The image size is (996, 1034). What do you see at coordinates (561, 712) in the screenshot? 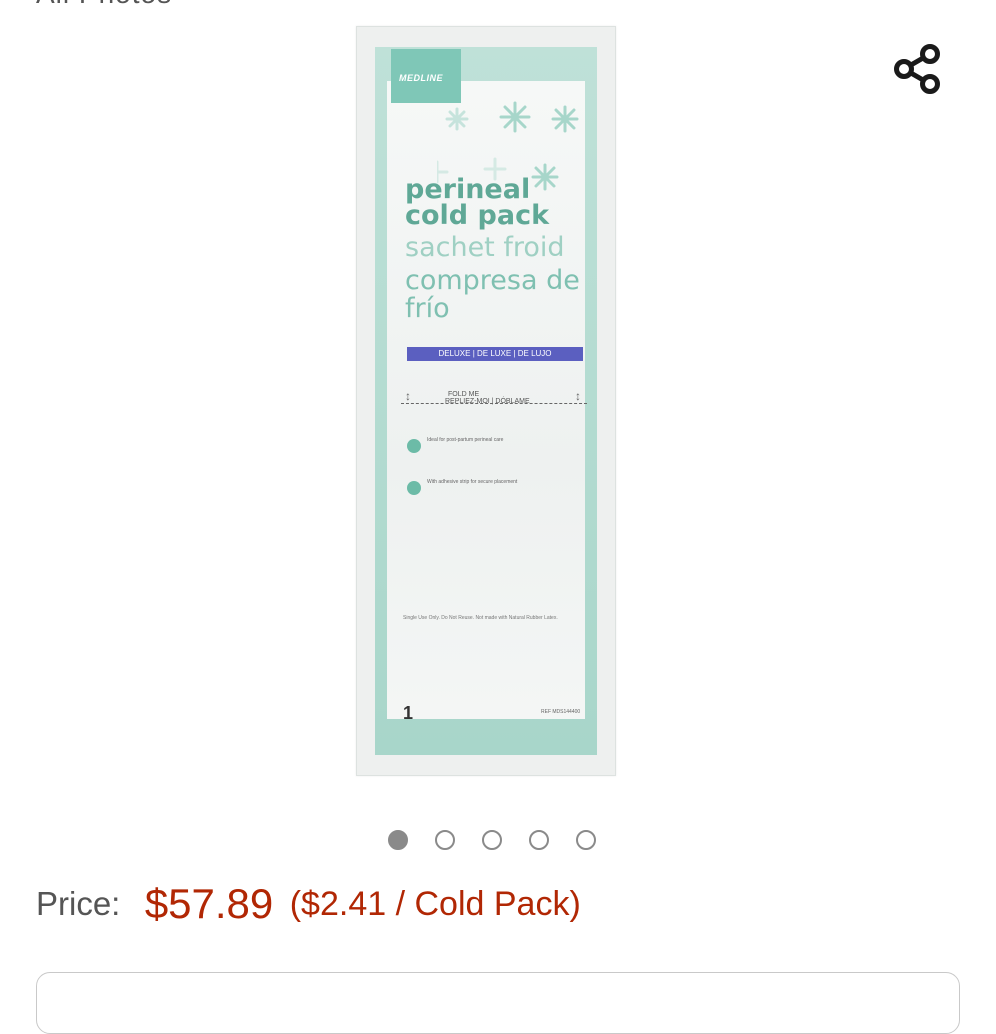
I see `pack-ref: REF MDS144400` at bounding box center [561, 712].